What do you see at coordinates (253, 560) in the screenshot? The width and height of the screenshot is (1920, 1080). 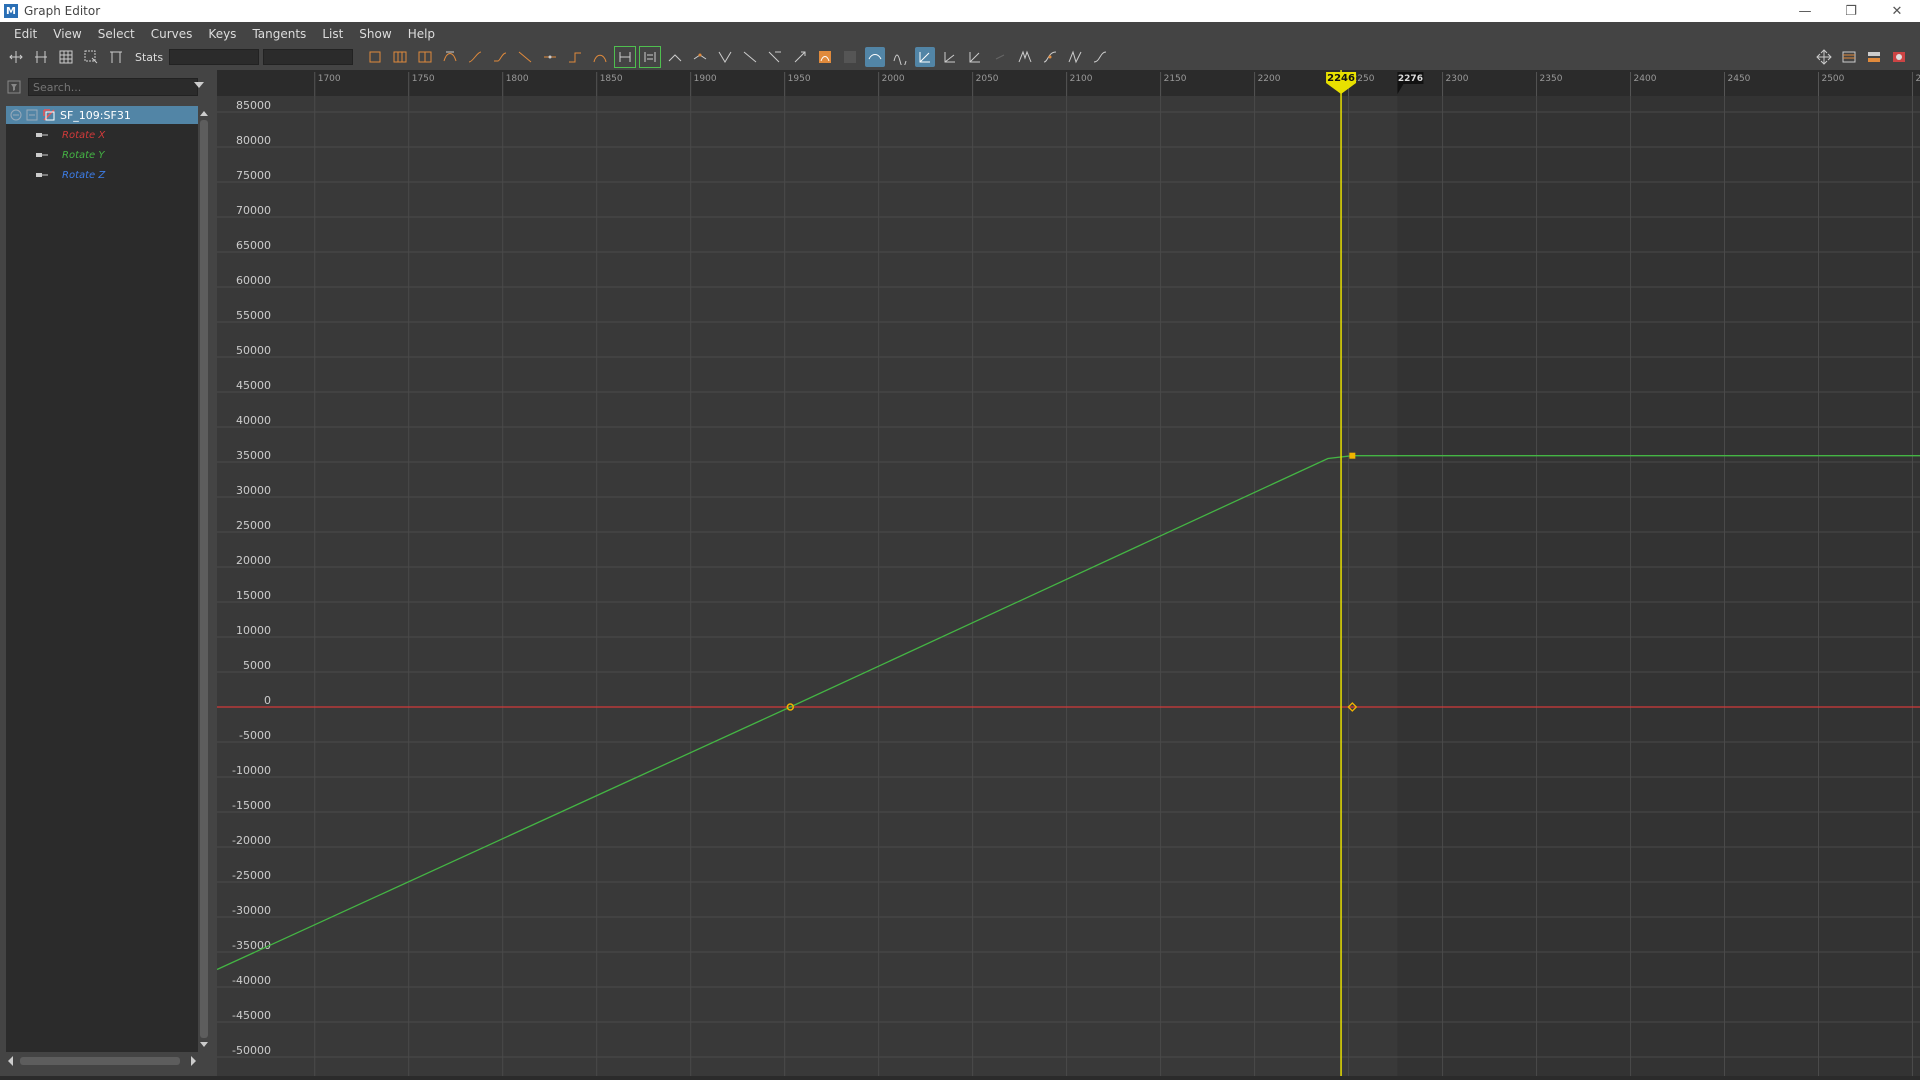 I see `y-tick-label: 20000` at bounding box center [253, 560].